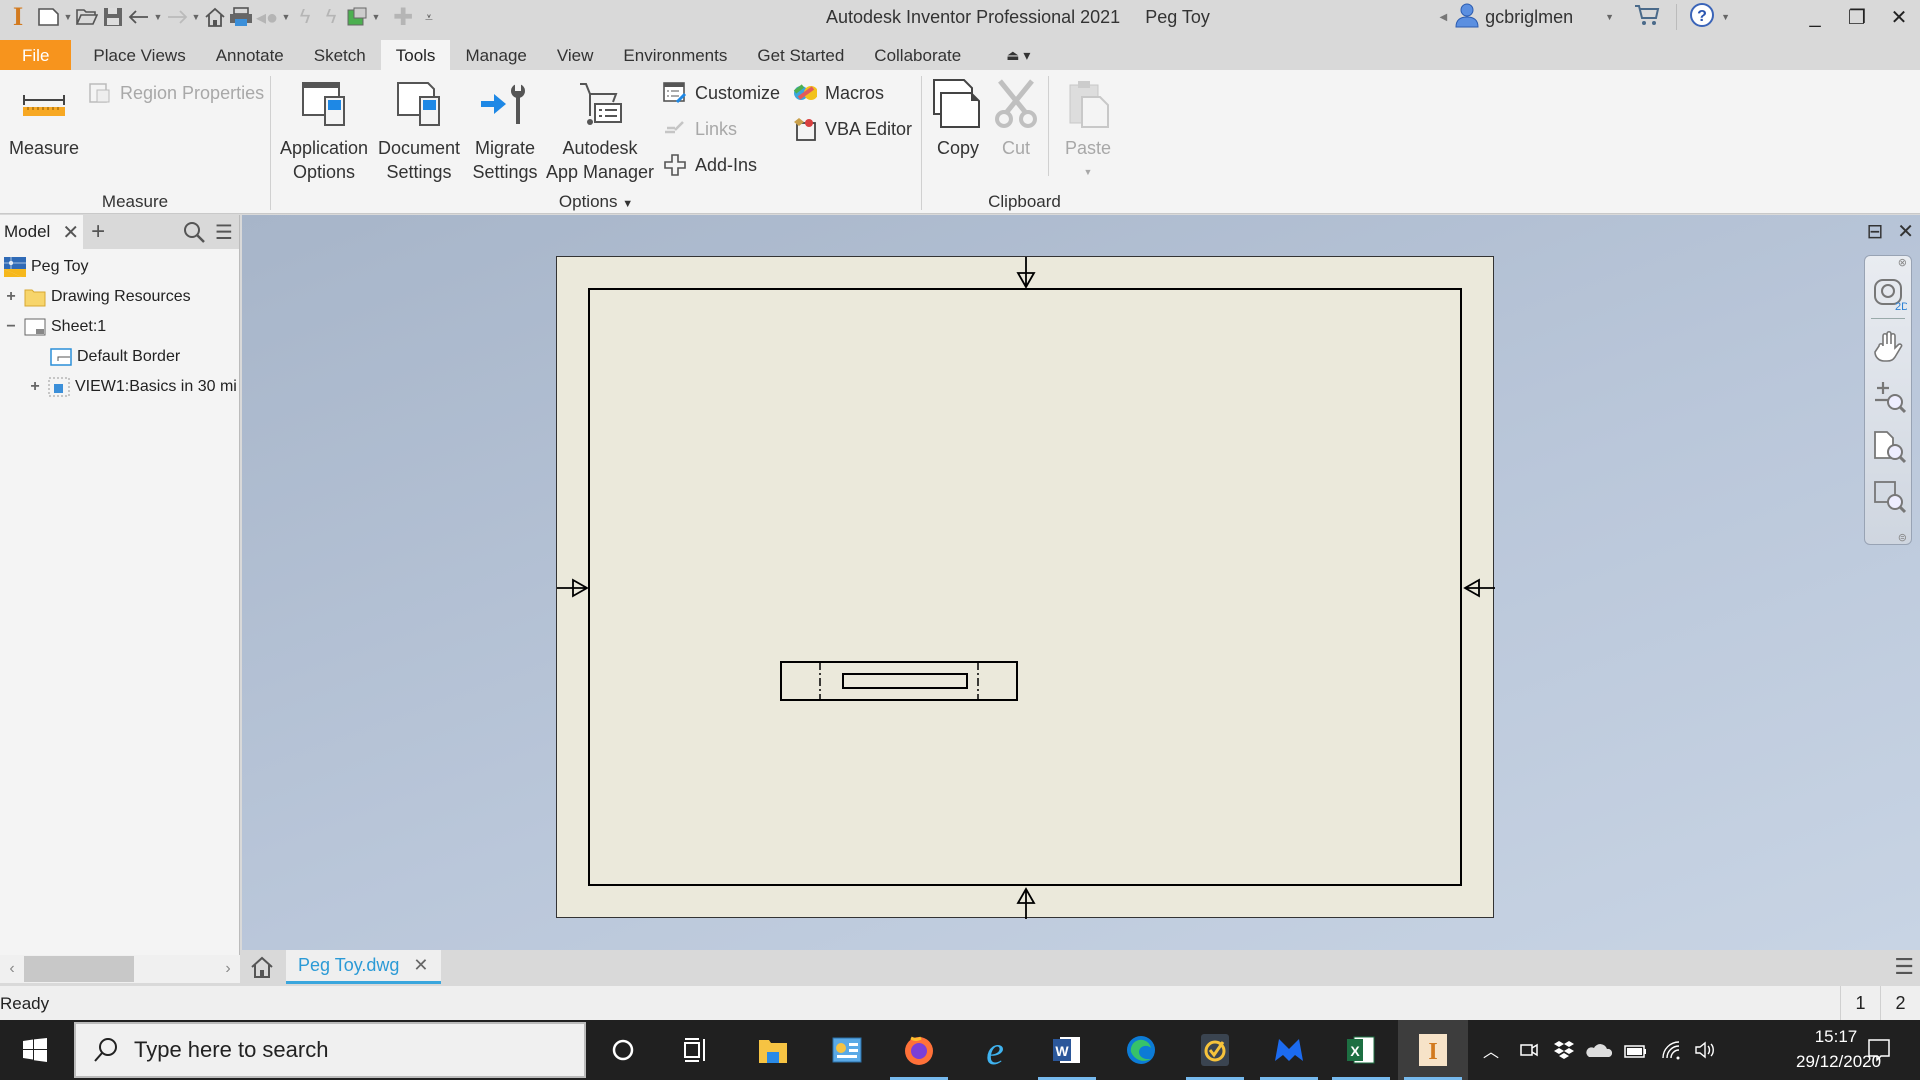 Image resolution: width=1920 pixels, height=1080 pixels. I want to click on user-name: gcbriglmen, so click(1545, 17).